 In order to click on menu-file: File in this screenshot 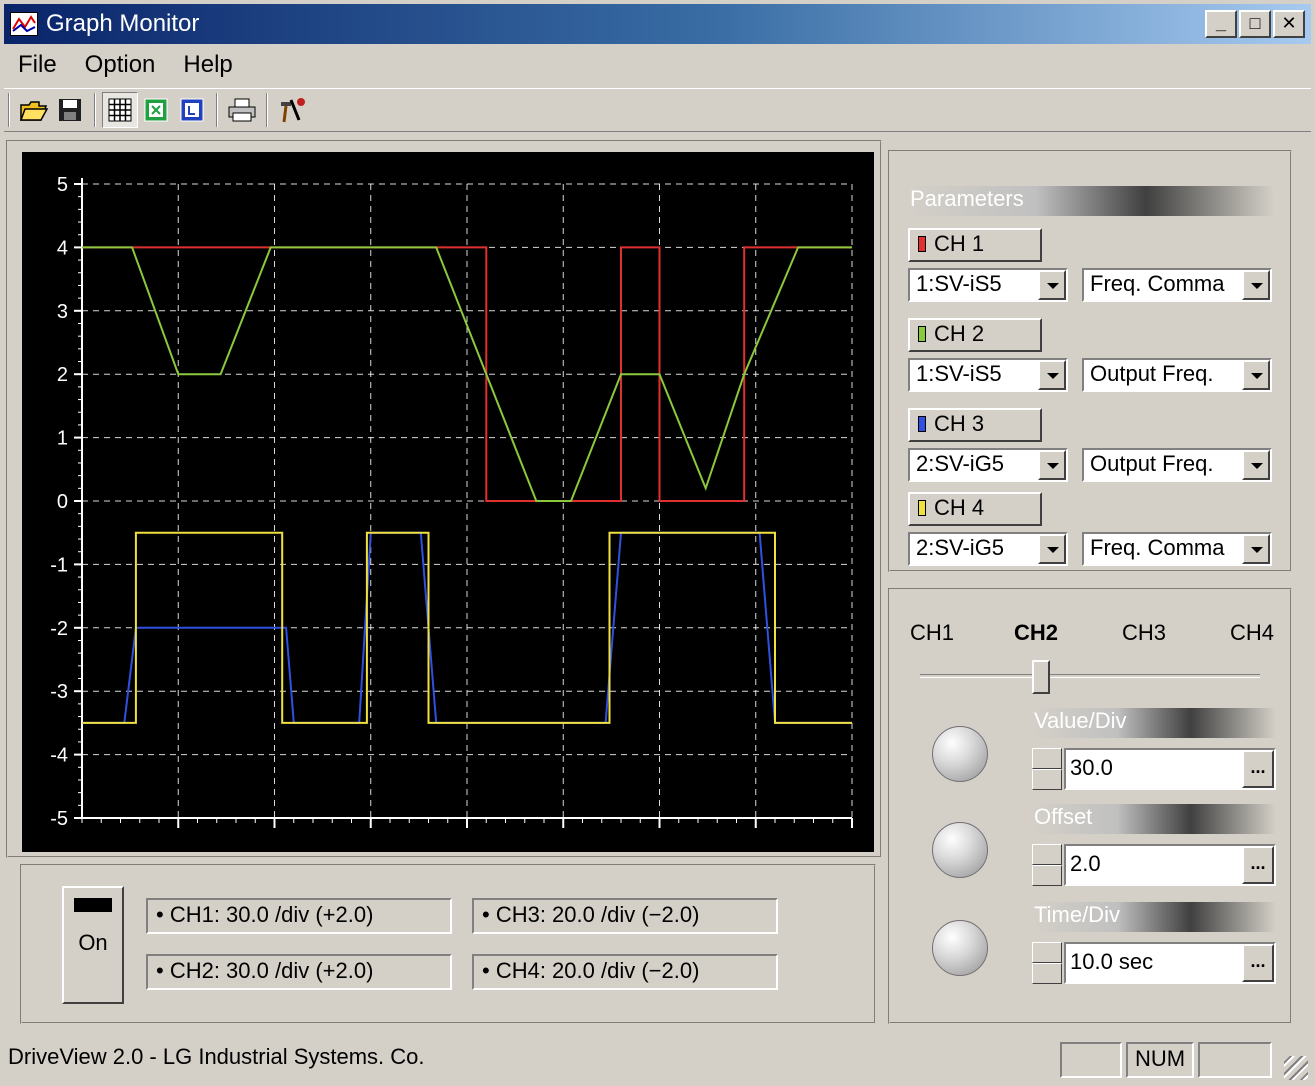, I will do `click(37, 65)`.